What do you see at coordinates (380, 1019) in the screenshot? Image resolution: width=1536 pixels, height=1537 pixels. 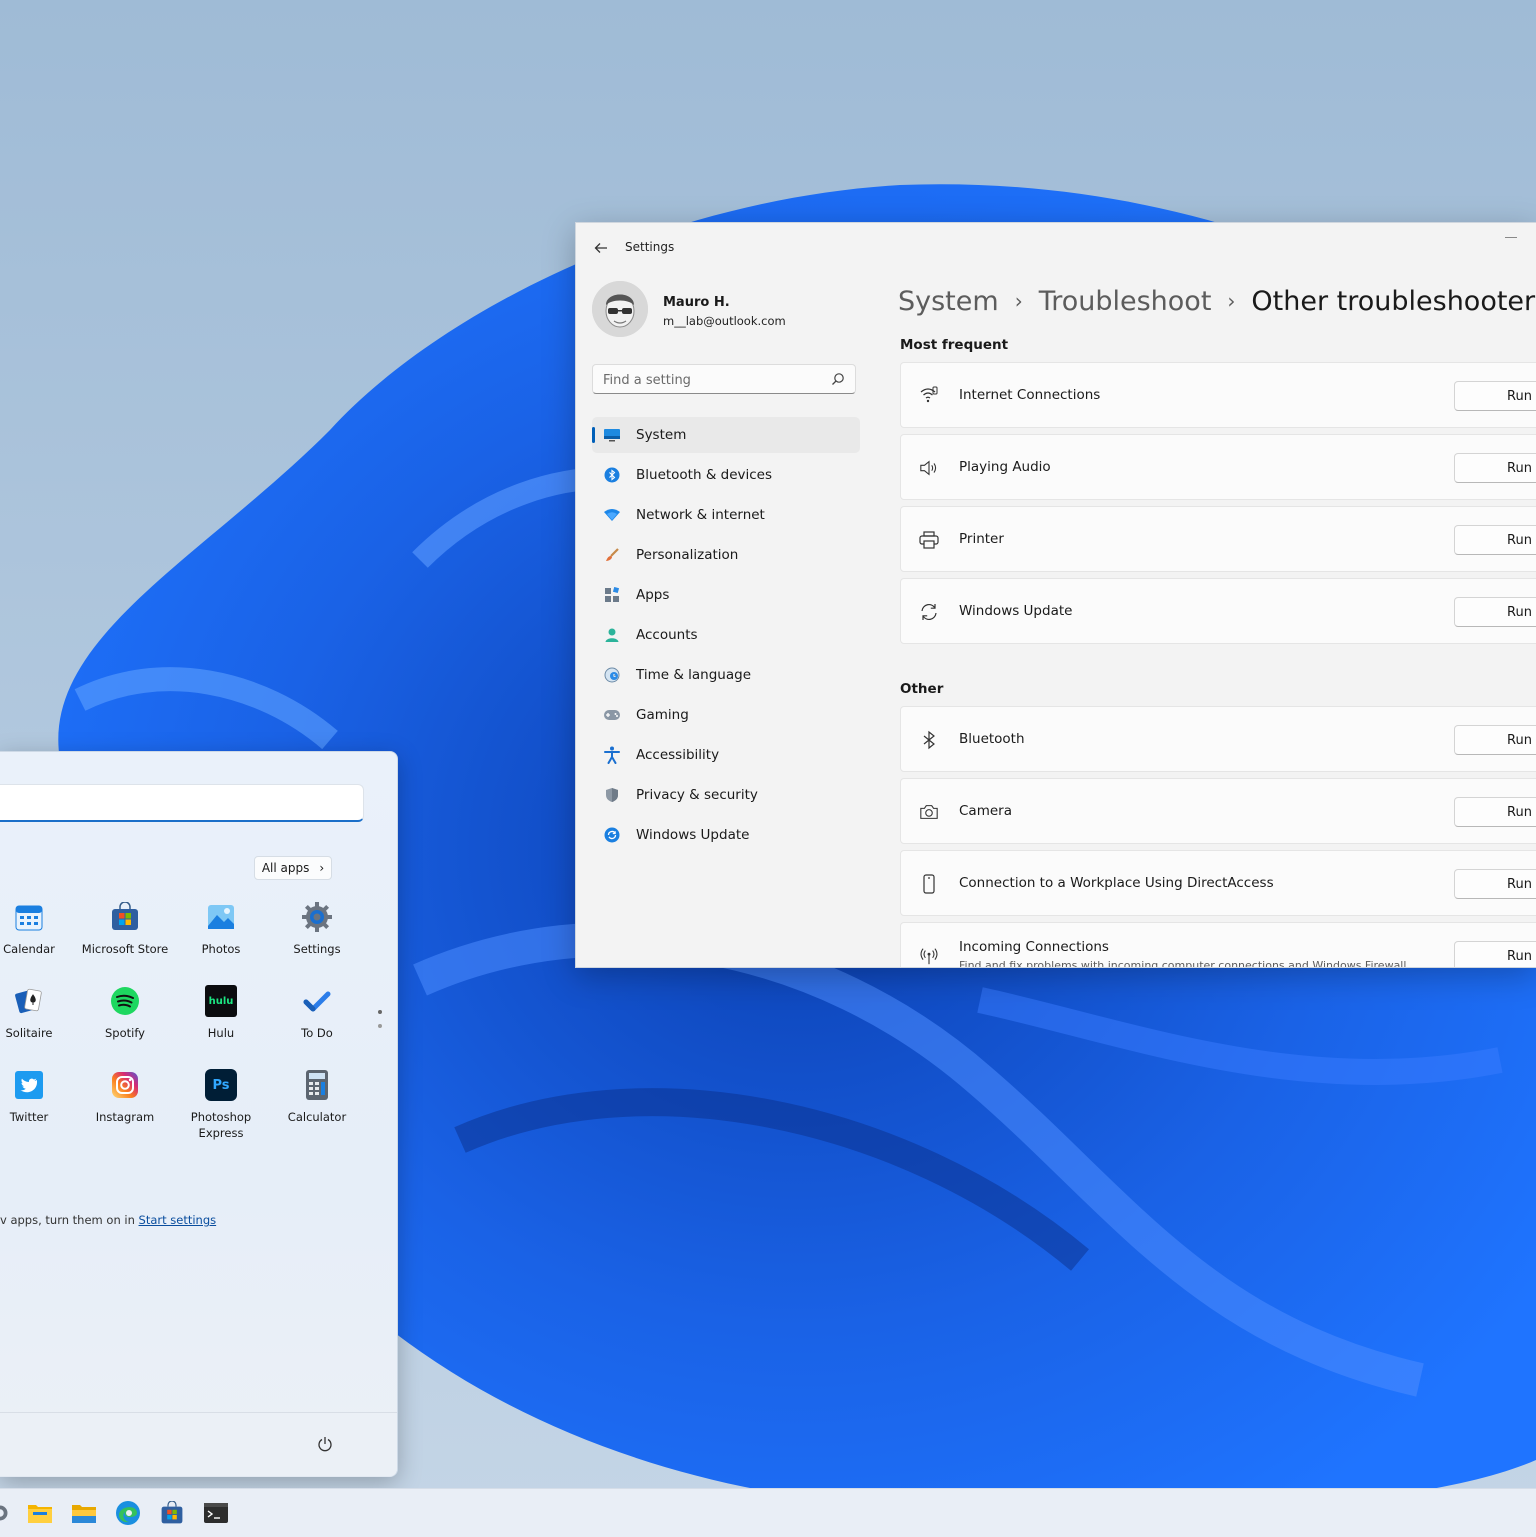 I see `page-dots-icon` at bounding box center [380, 1019].